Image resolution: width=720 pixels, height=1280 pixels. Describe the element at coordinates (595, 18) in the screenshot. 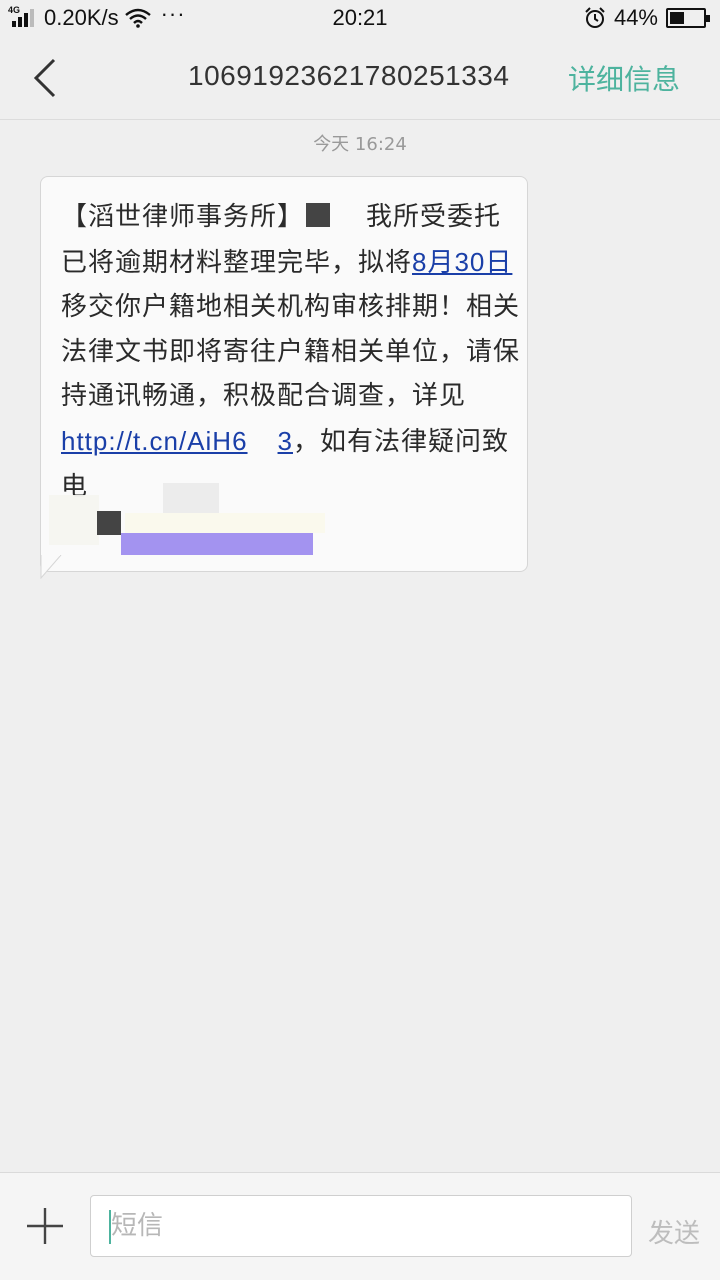

I see `alarm-icon` at that location.